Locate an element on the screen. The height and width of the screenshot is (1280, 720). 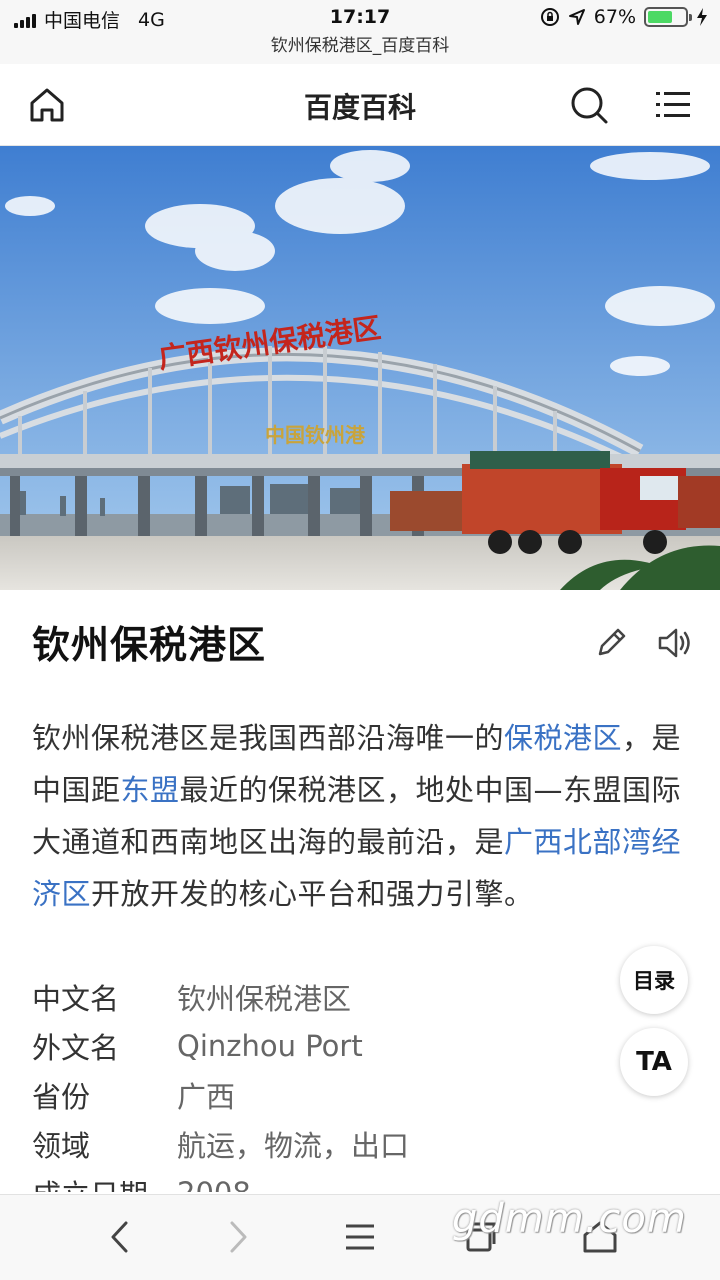
page-url-title: 钦州保税港区_百度百科 is located at coordinates (360, 49).